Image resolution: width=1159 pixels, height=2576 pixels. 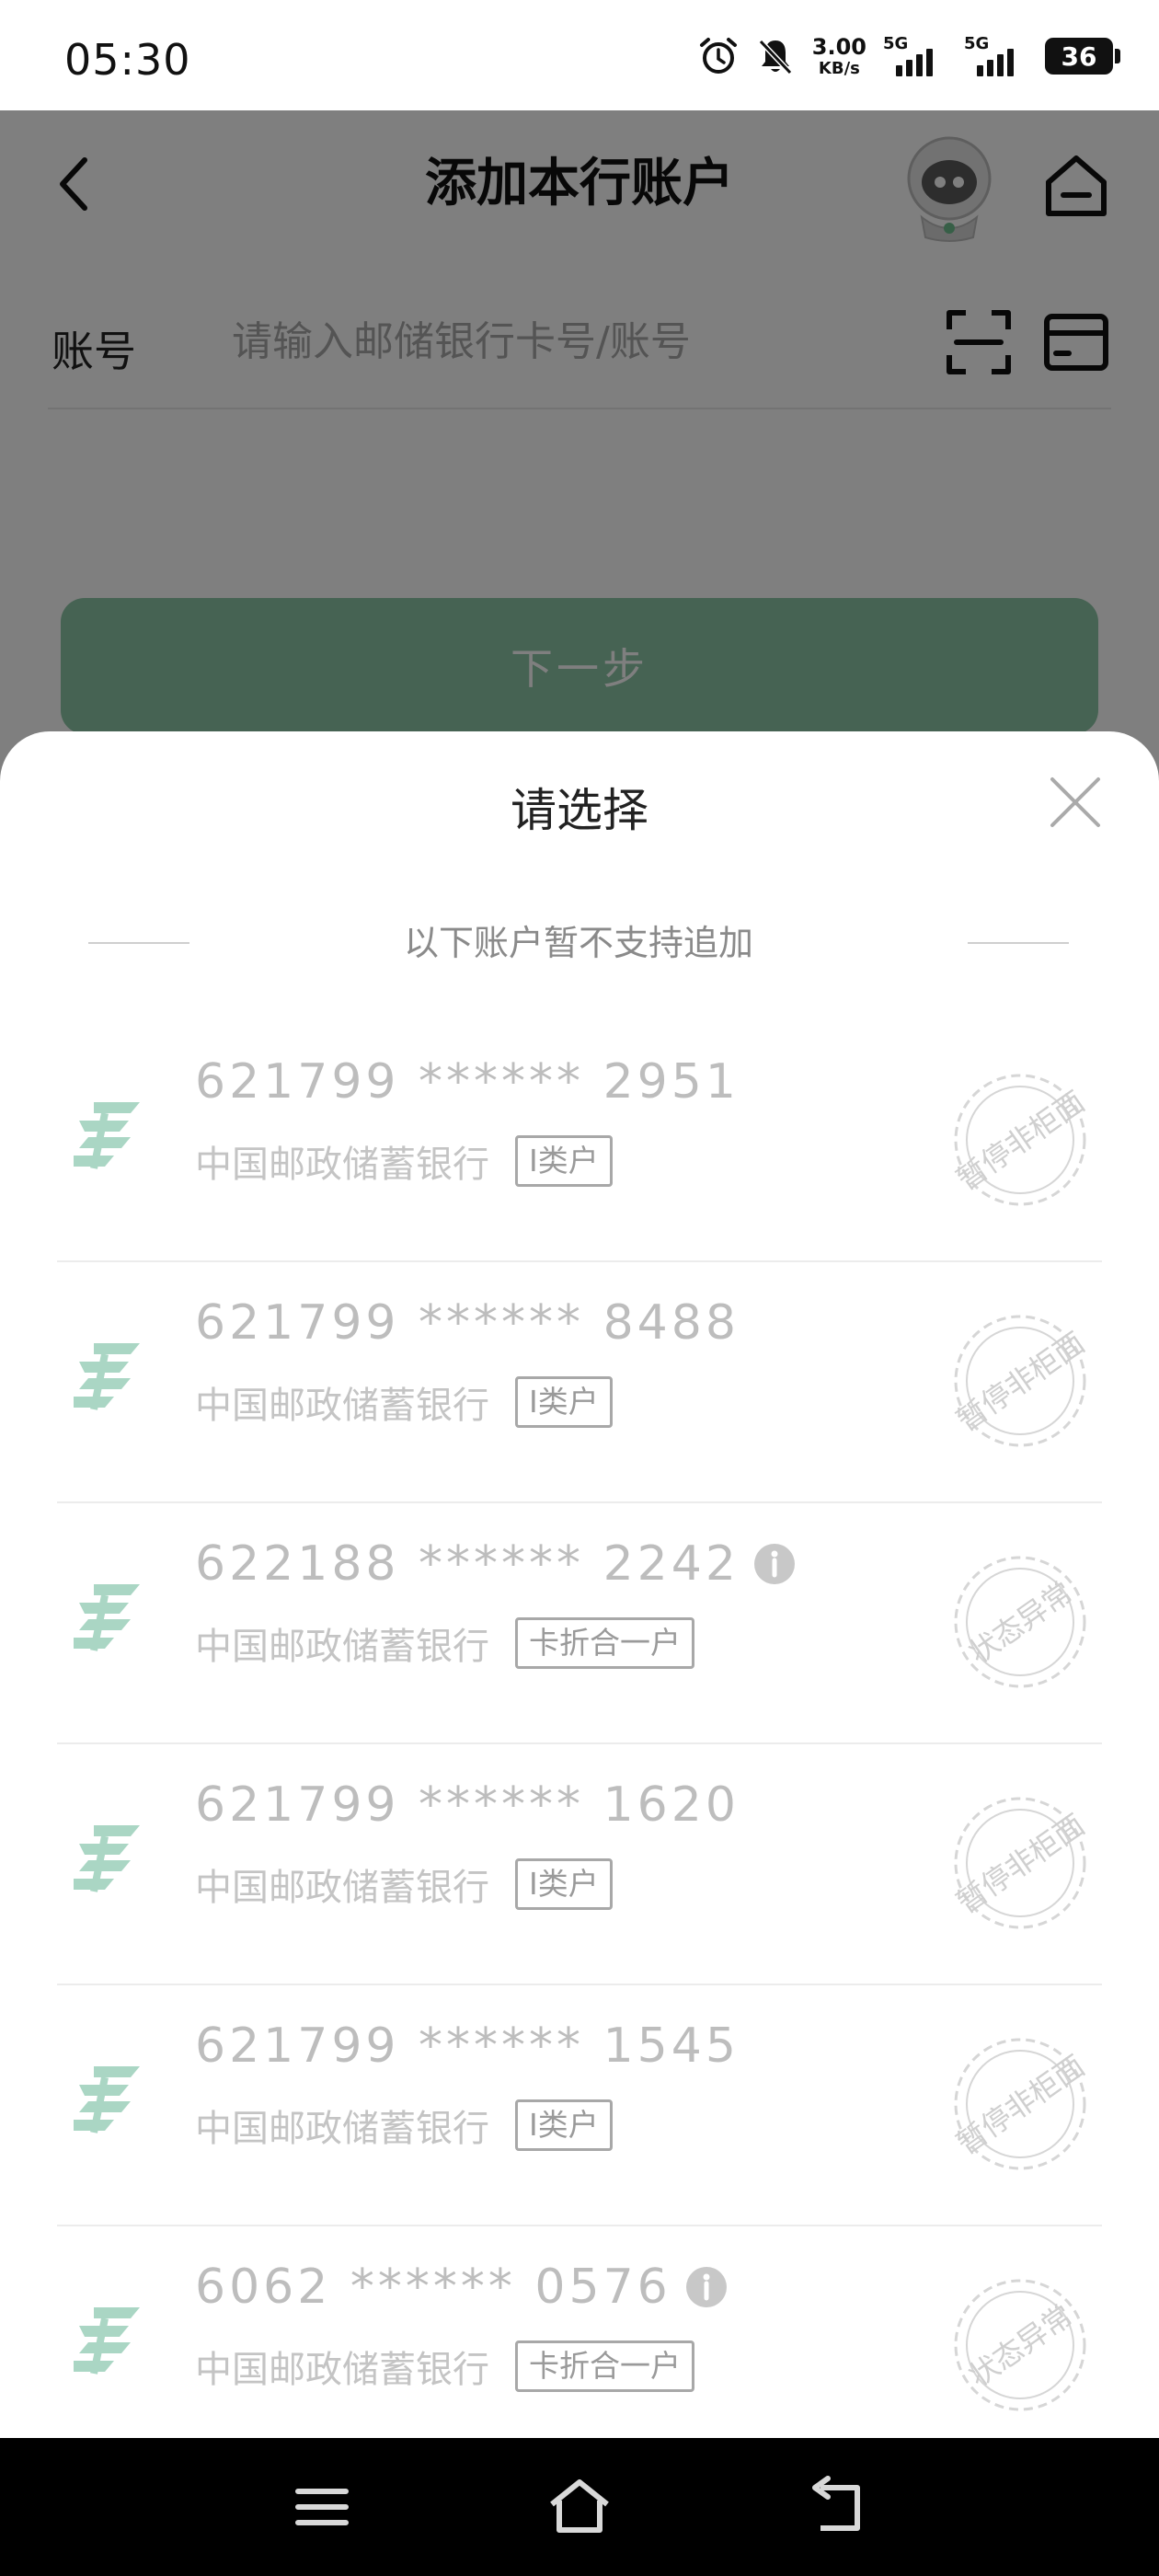 What do you see at coordinates (579, 55) in the screenshot?
I see `status-bar: 05:30 3.00 KB/s 5G 5G 36` at bounding box center [579, 55].